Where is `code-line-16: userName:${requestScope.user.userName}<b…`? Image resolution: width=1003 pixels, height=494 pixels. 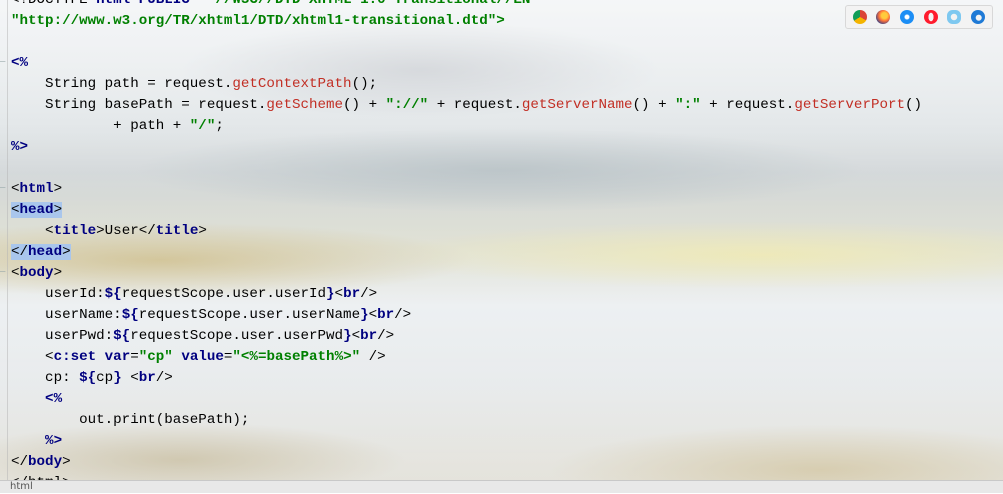
code-line-16: userName:${requestScope.user.userName}<b… is located at coordinates (466, 315).